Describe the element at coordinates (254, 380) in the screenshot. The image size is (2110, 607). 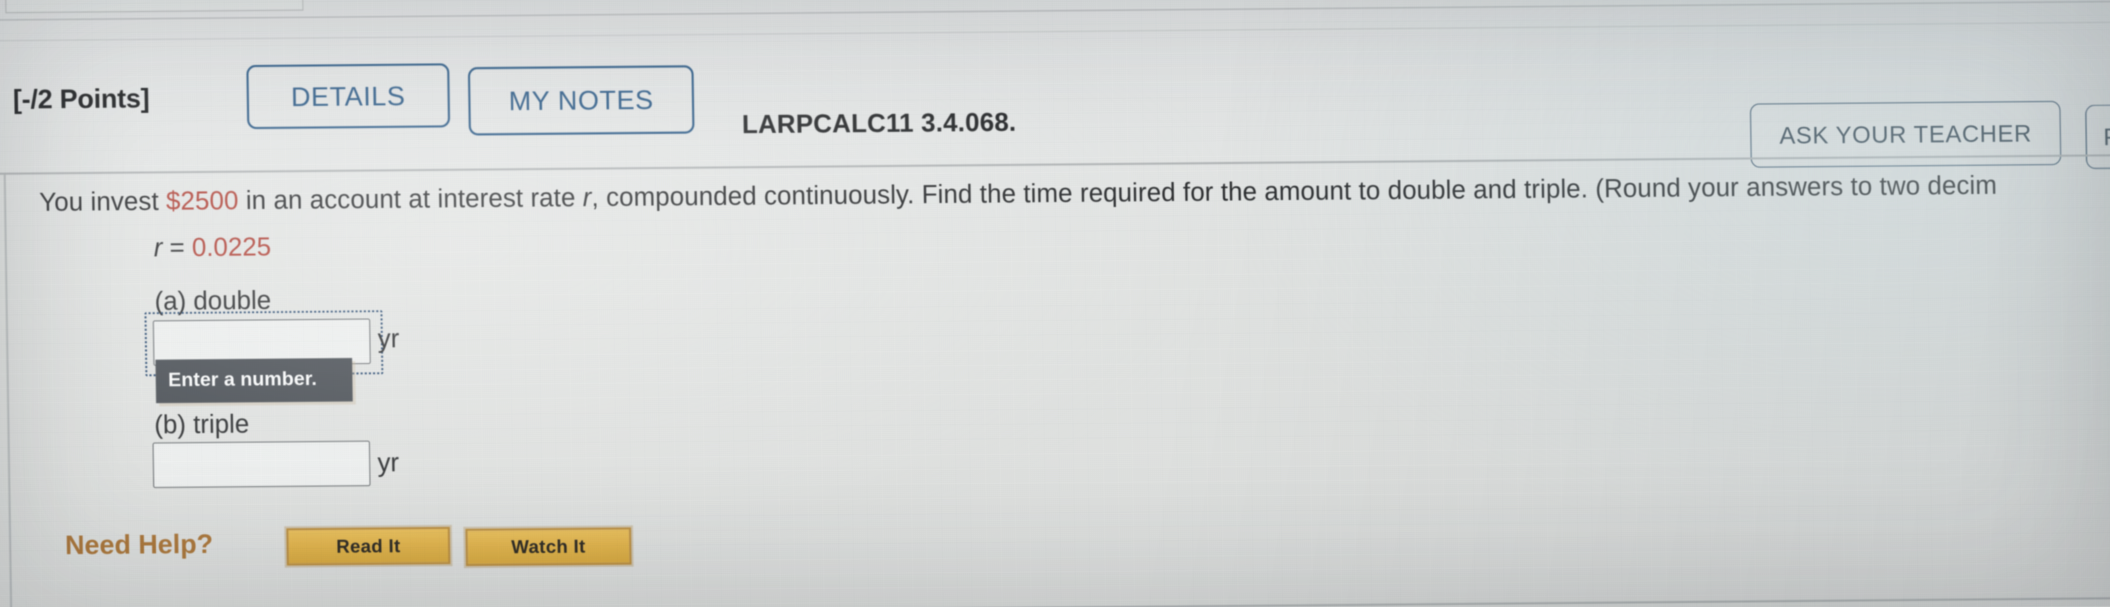
I see `validation-tooltip: Enter a number.` at that location.